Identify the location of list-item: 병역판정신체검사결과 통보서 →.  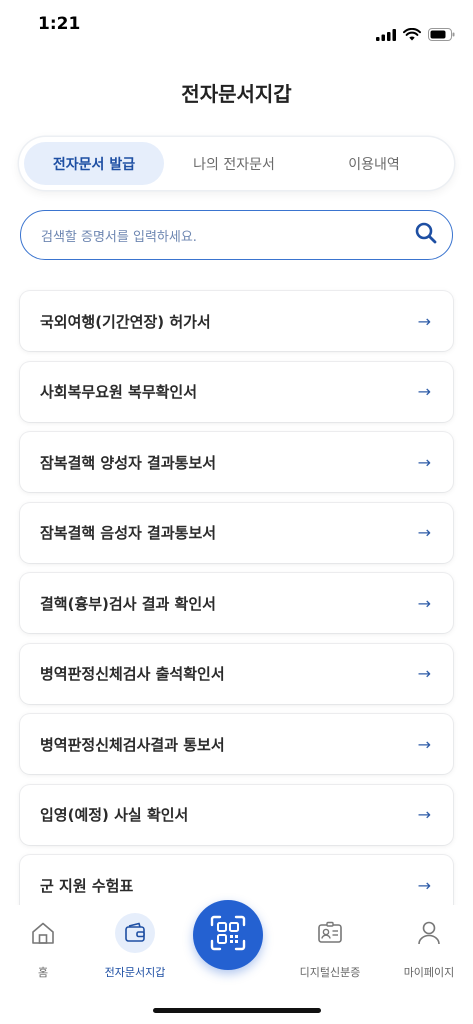
(236, 744).